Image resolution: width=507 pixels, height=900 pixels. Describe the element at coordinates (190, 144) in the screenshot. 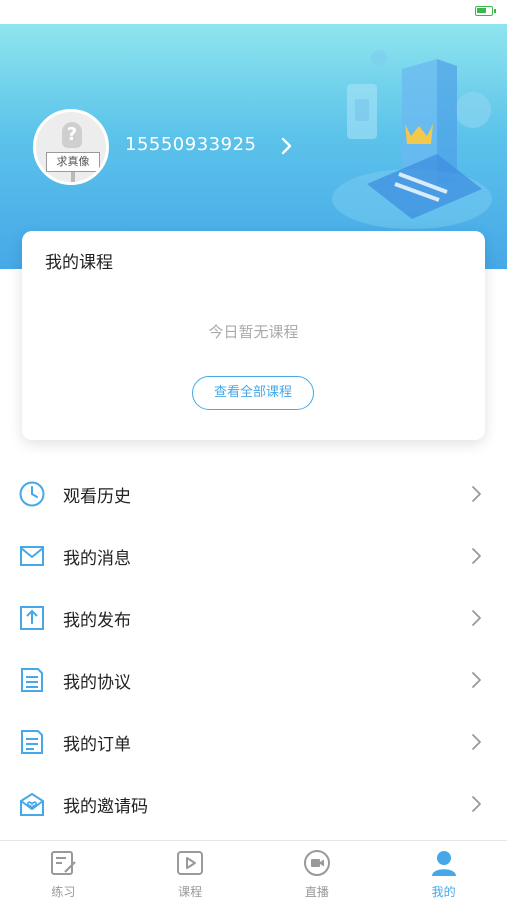

I see `user-phone: 15550933925` at that location.